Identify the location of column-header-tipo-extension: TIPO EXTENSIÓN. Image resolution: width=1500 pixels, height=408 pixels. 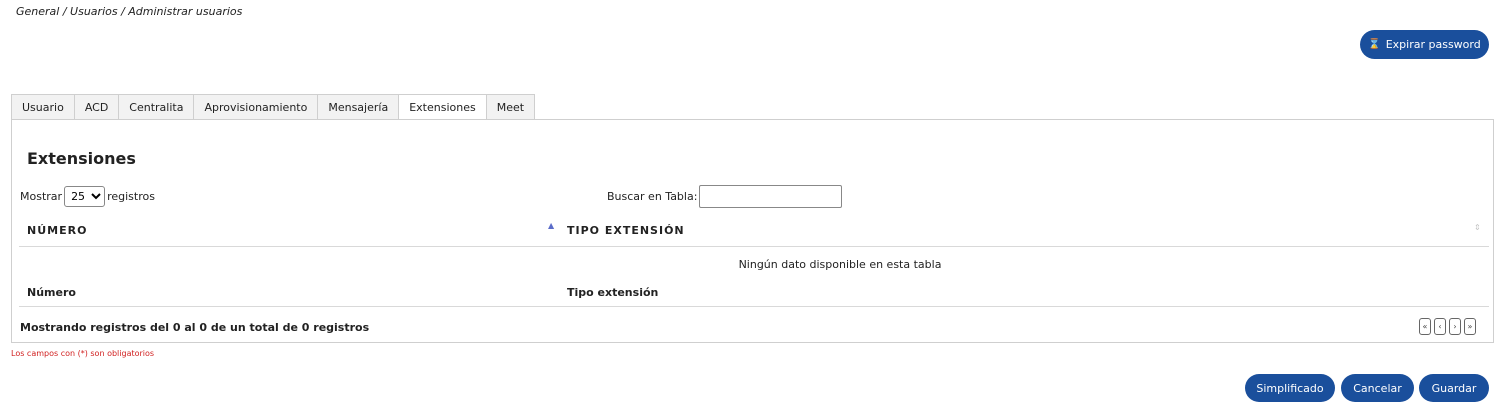
(626, 230).